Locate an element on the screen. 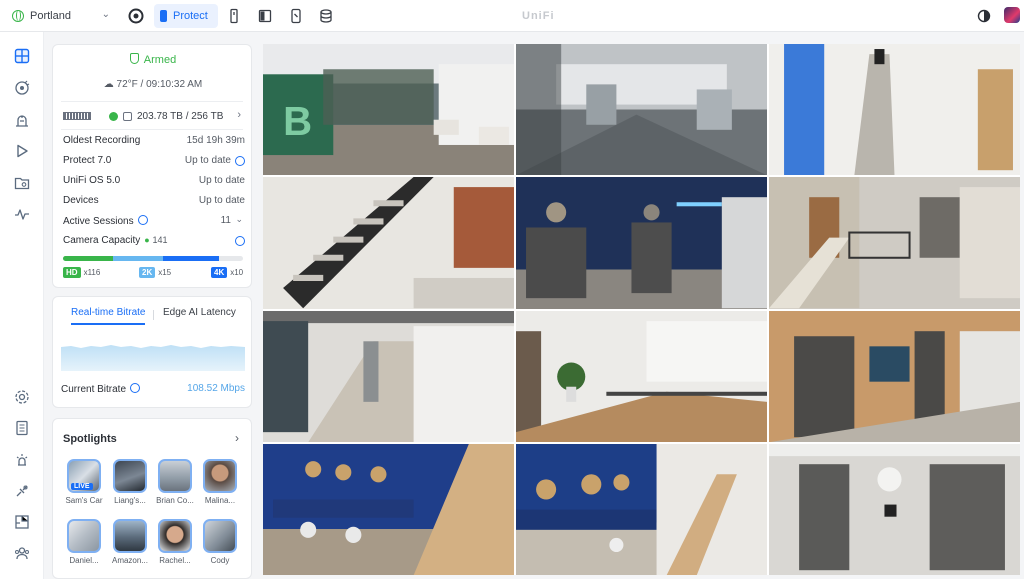 Image resolution: width=1024 pixels, height=579 pixels. talk-app-icon is located at coordinates (296, 16).